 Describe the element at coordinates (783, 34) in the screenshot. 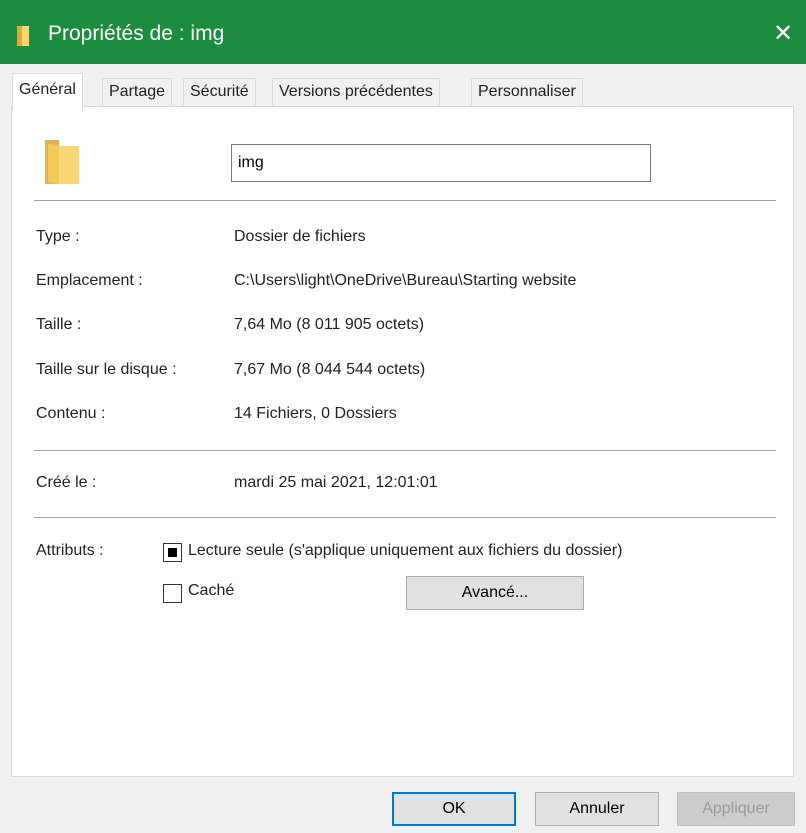

I see `close-icon: ✕` at that location.